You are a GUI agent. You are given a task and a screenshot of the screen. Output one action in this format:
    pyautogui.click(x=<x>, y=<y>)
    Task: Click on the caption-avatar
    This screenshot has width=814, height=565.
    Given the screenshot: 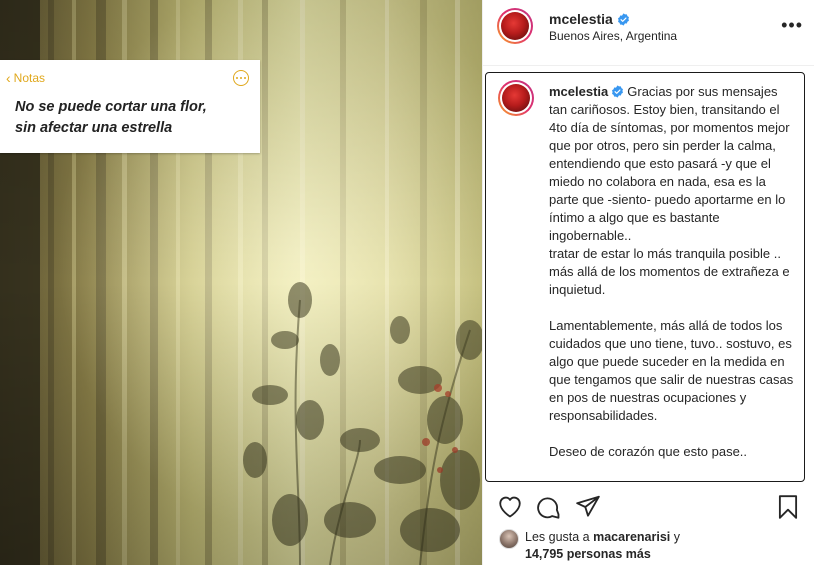 What is the action you would take?
    pyautogui.click(x=516, y=98)
    